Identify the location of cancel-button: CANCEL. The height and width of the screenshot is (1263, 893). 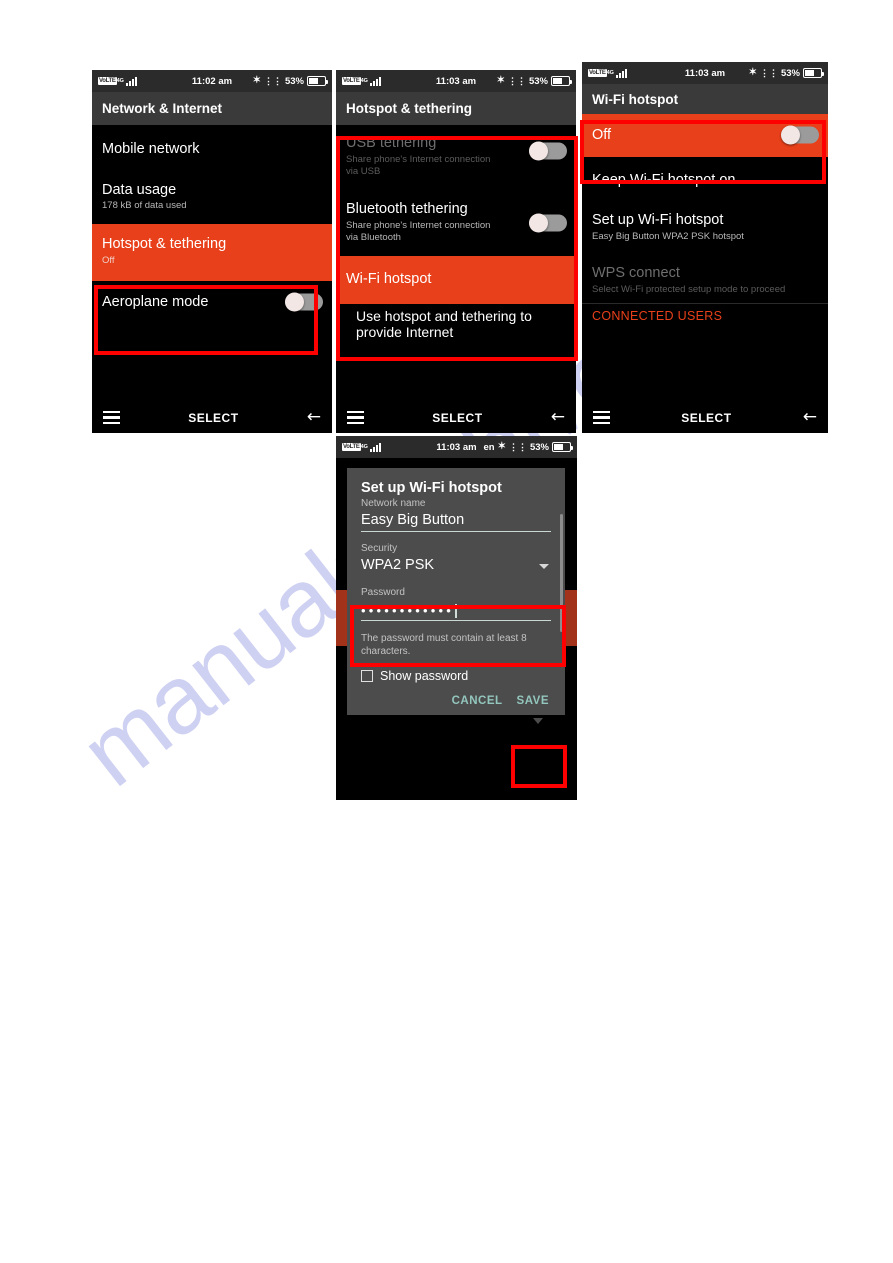
(477, 701).